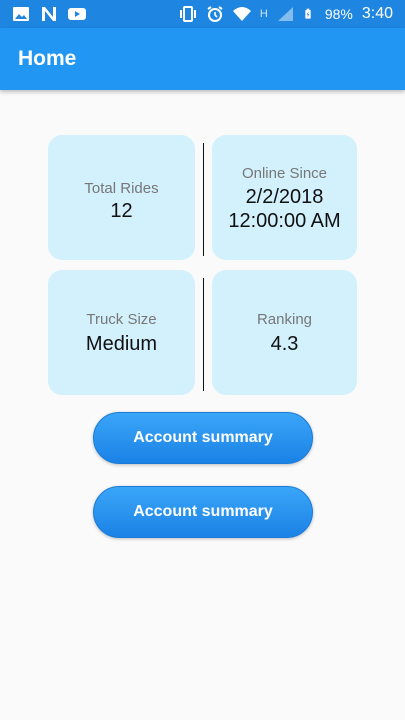 The width and height of the screenshot is (405, 720). What do you see at coordinates (338, 14) in the screenshot?
I see `battery-percent: 98%` at bounding box center [338, 14].